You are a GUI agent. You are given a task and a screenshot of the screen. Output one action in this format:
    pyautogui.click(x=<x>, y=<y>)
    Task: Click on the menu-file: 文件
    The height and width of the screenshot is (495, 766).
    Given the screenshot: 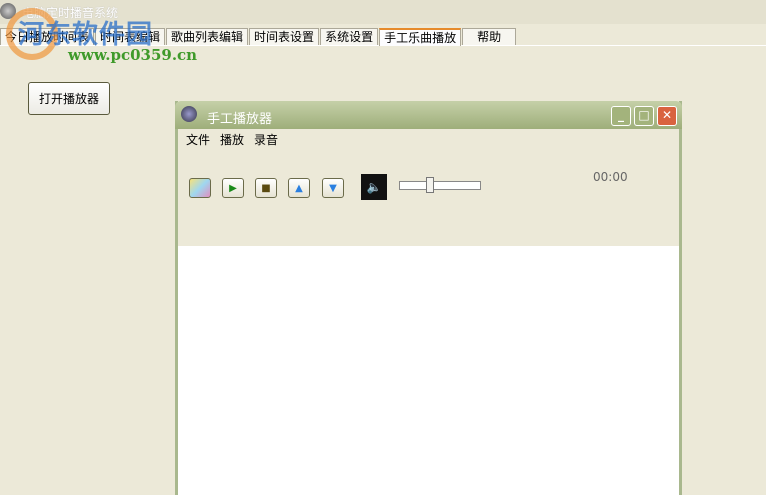 What is the action you would take?
    pyautogui.click(x=198, y=139)
    